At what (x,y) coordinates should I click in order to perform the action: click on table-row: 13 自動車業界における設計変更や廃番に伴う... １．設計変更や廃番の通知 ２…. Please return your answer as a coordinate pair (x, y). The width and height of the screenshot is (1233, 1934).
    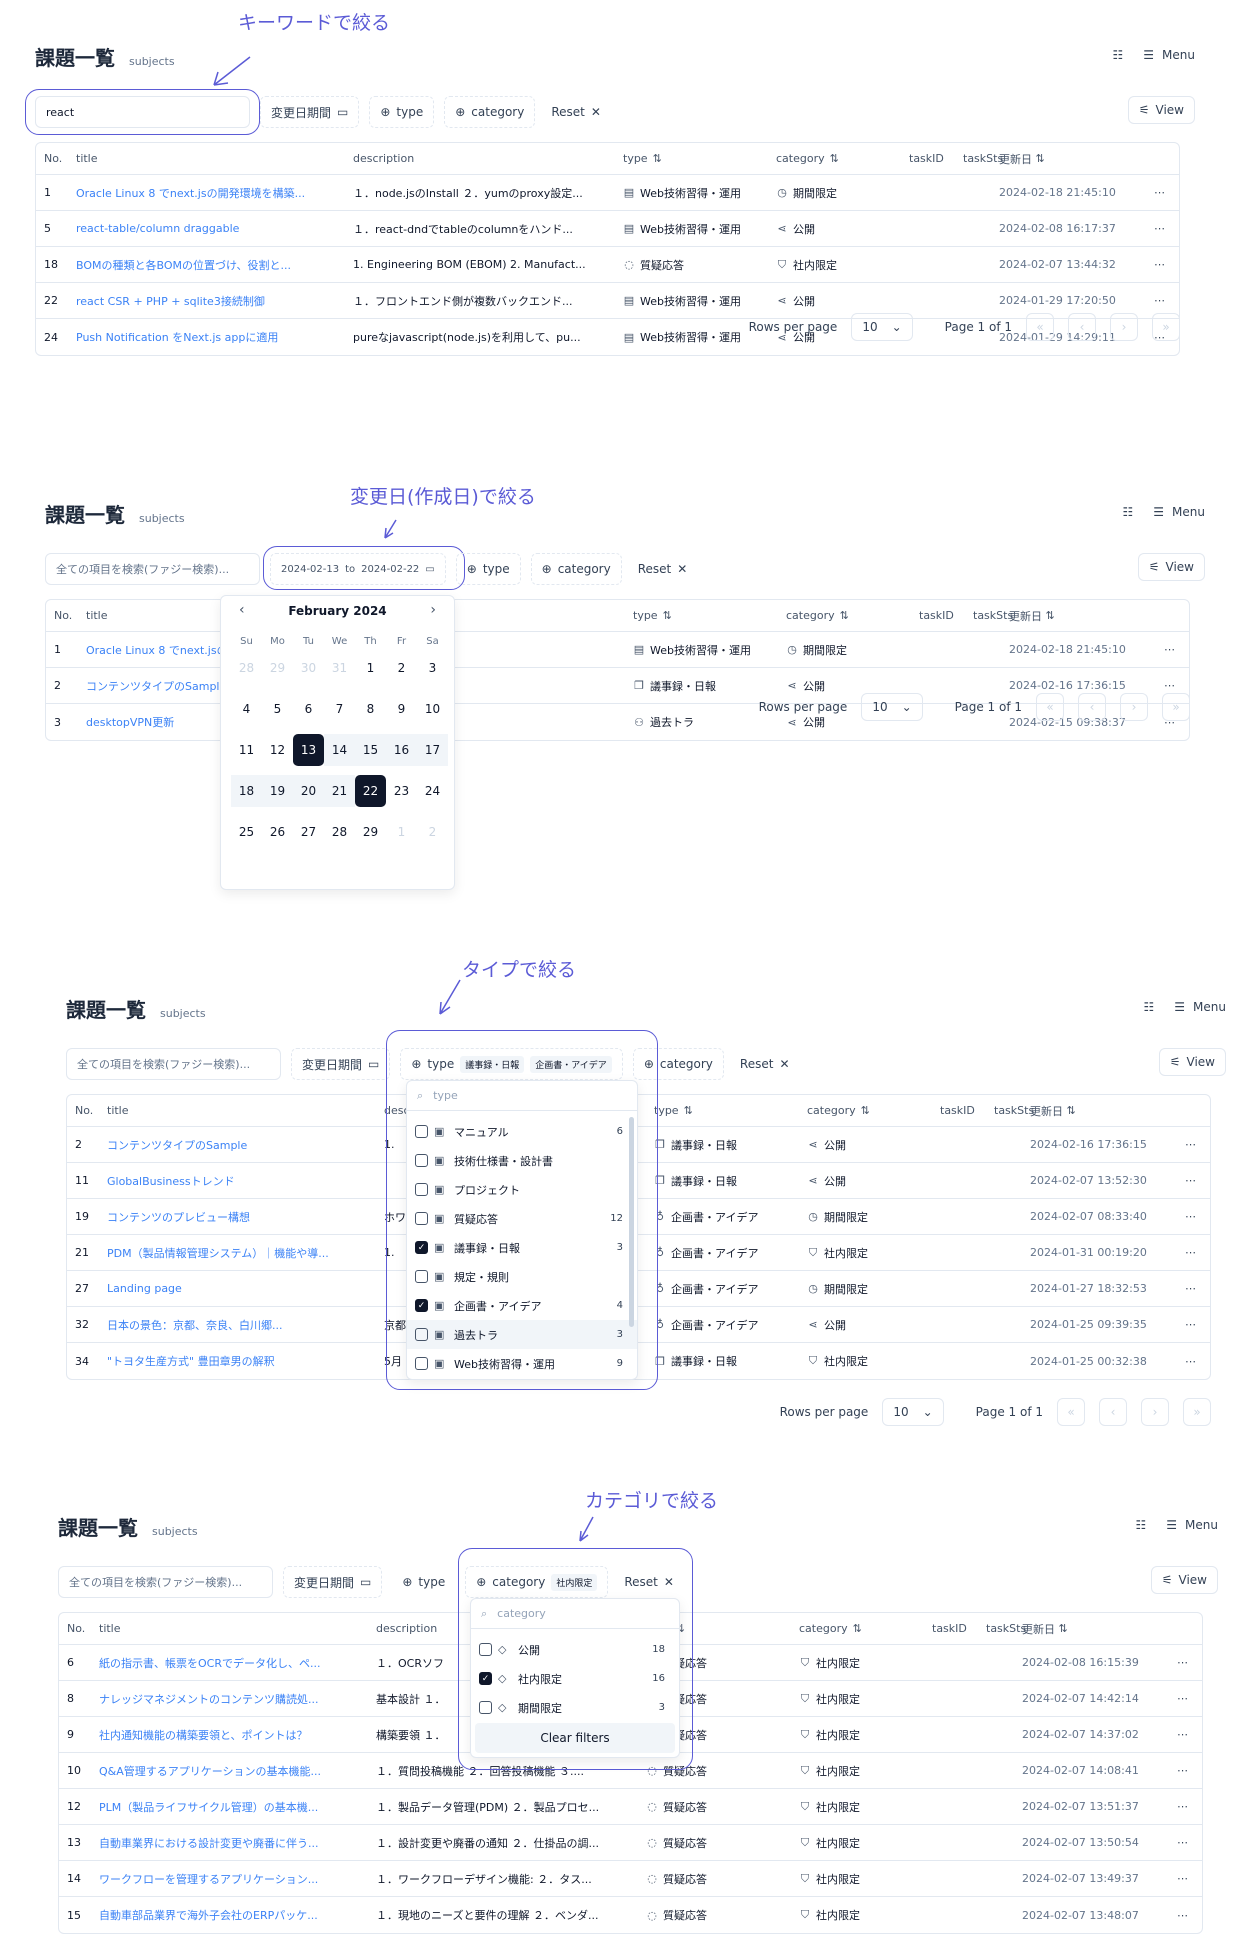
    Looking at the image, I should click on (630, 1843).